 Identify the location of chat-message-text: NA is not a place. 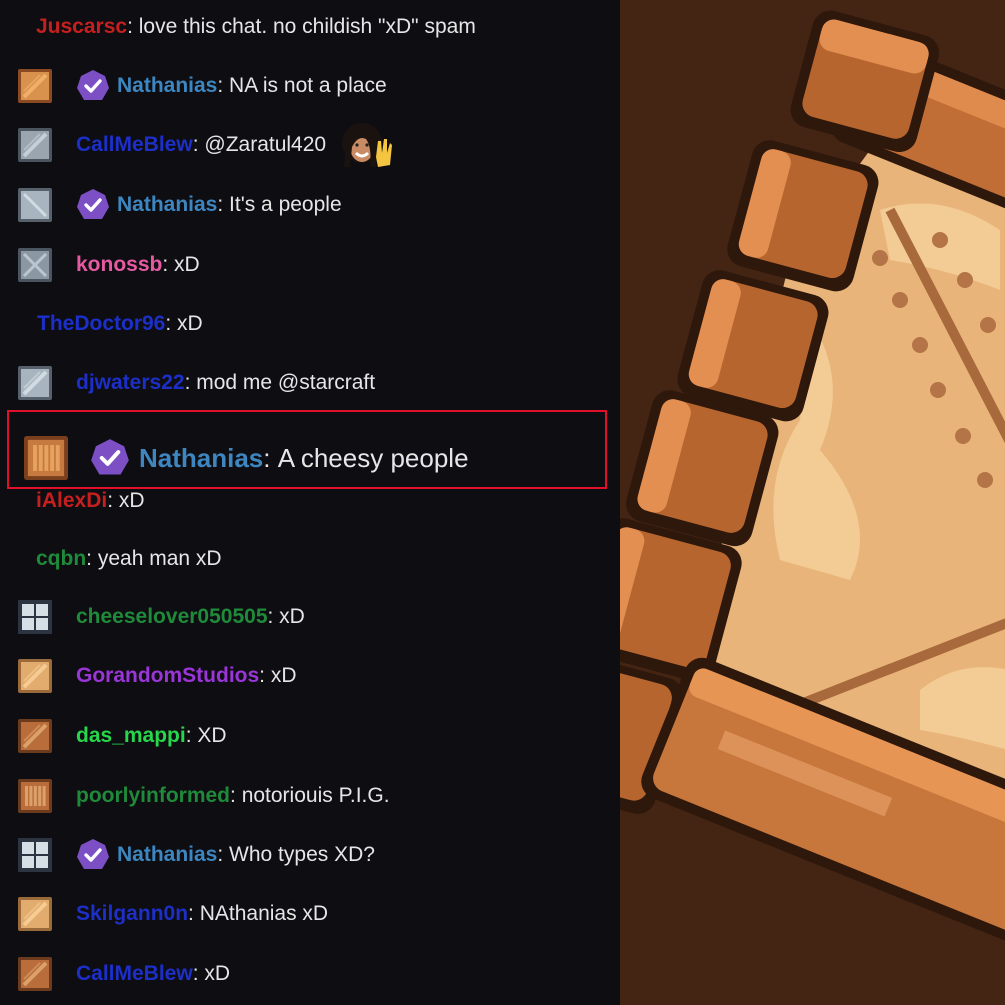
(308, 85).